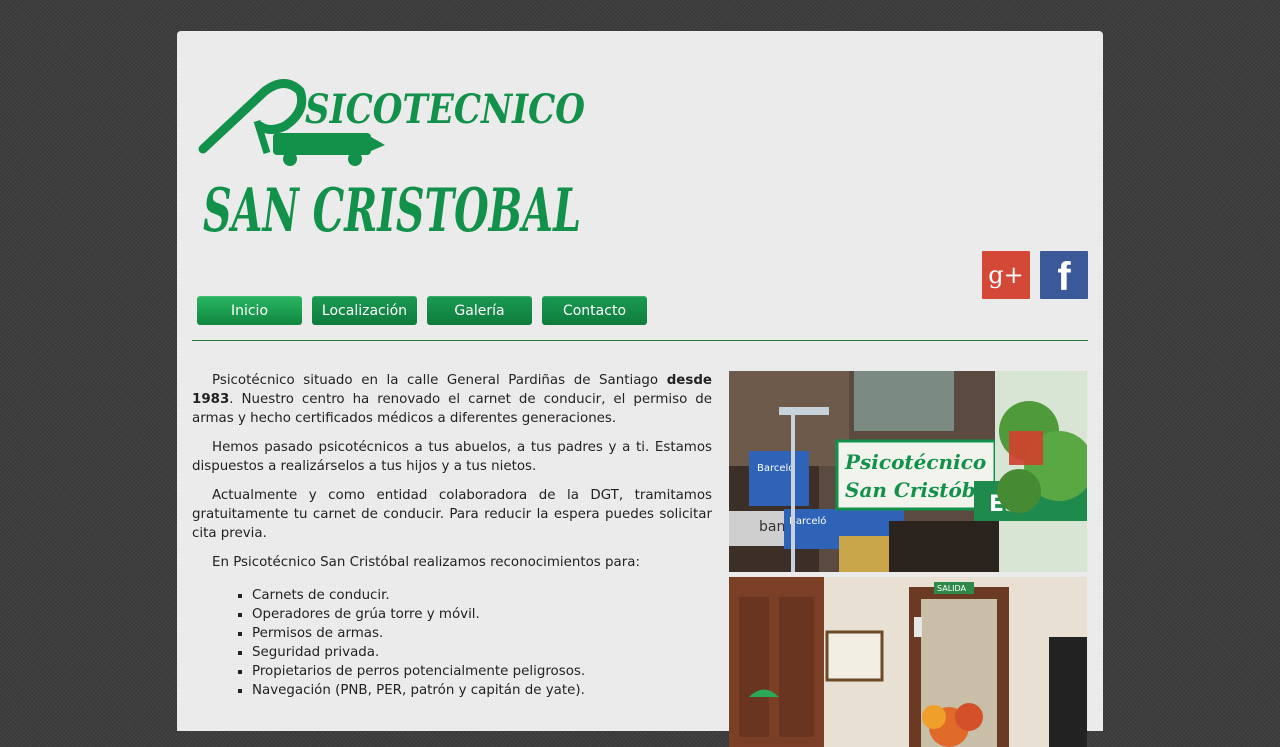  What do you see at coordinates (640, 340) in the screenshot?
I see `header-divider` at bounding box center [640, 340].